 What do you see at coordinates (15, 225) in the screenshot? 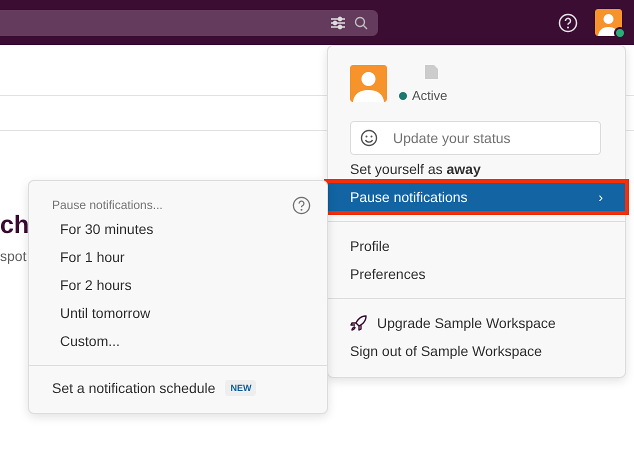
I see `page-heading: ch` at bounding box center [15, 225].